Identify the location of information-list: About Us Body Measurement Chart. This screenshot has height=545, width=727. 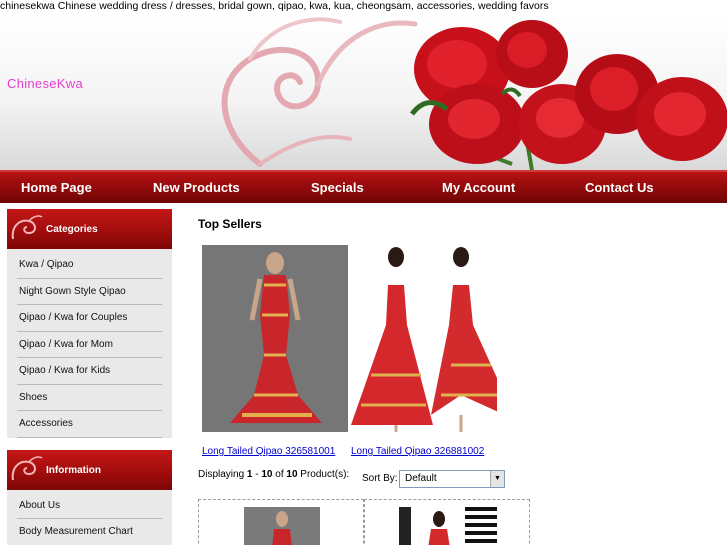
(89, 517).